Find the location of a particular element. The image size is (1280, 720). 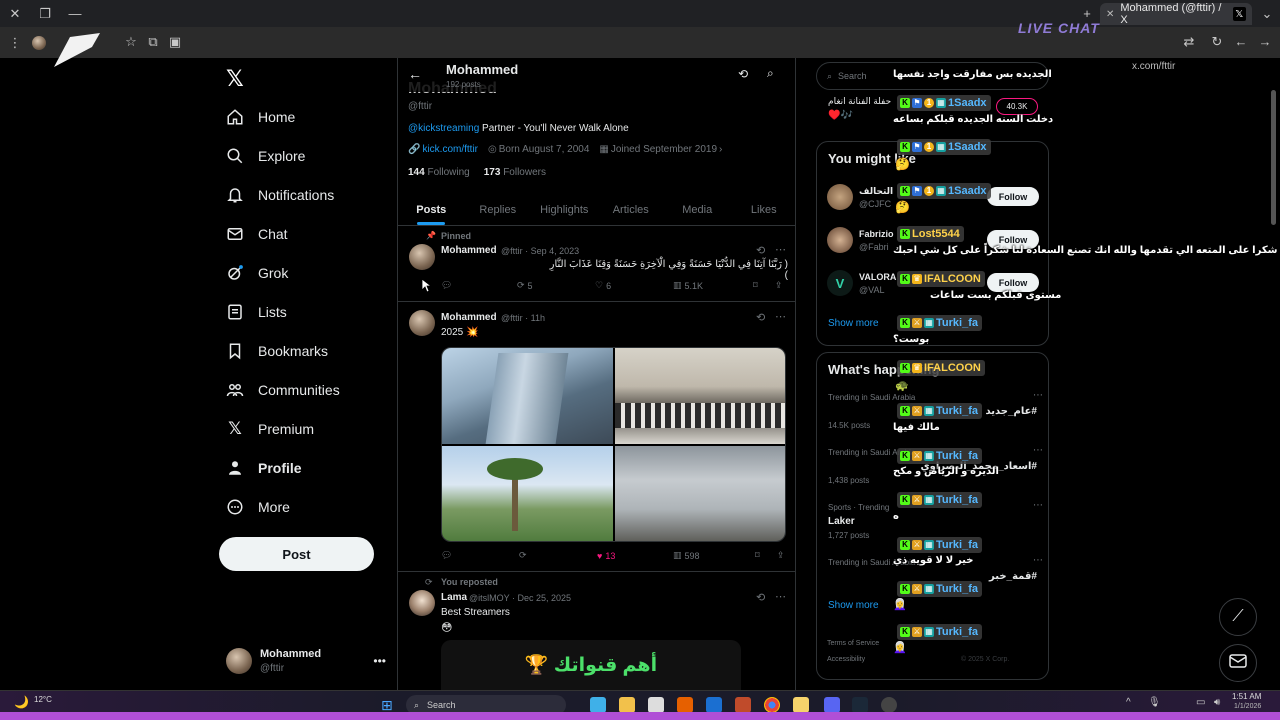

live-event-title: حفلة الفنانة انغام is located at coordinates (859, 101).